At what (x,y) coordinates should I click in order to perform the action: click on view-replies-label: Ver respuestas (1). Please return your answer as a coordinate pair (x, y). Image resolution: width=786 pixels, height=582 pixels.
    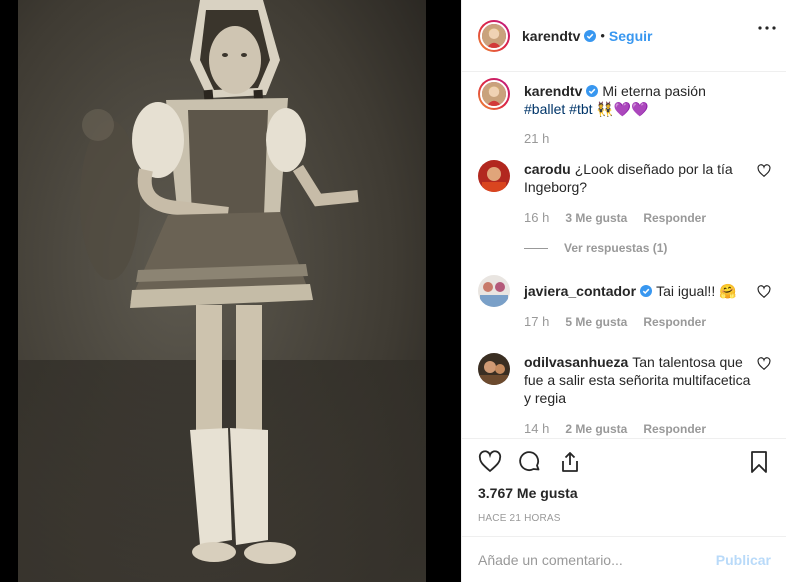
    Looking at the image, I should click on (616, 248).